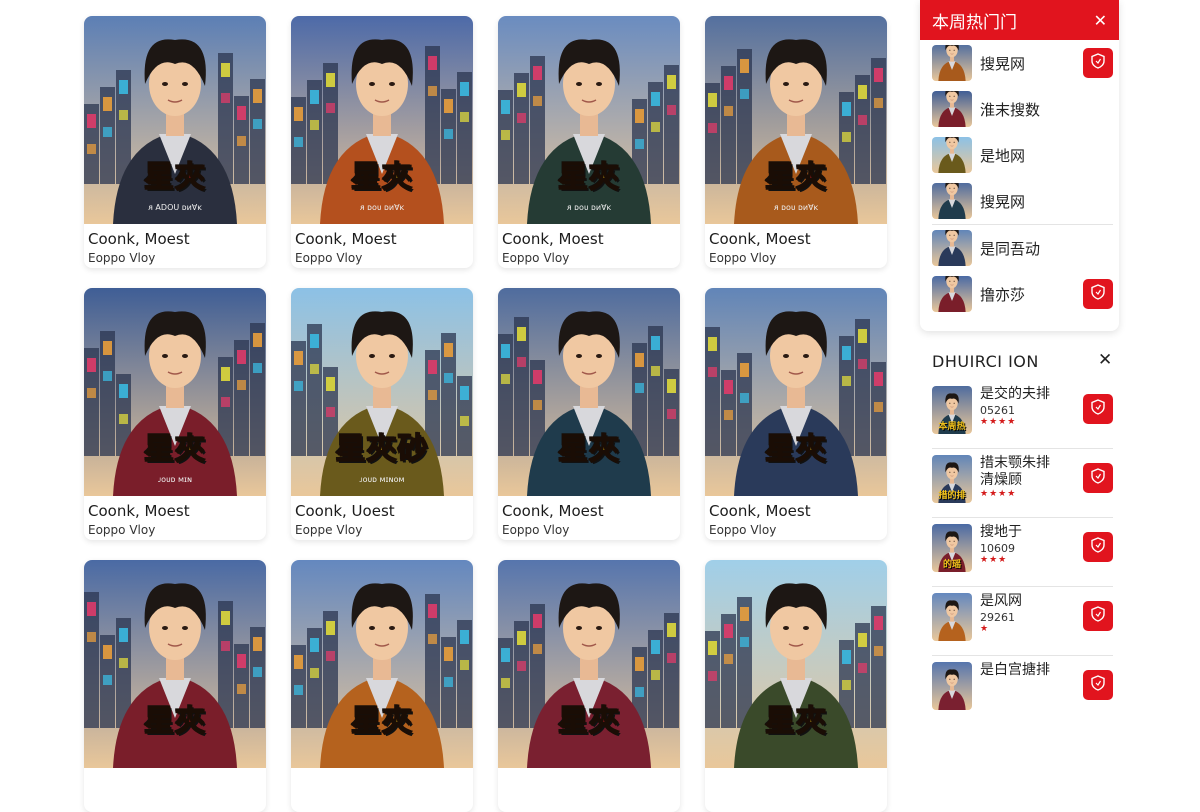 The image size is (1200, 812). What do you see at coordinates (1003, 155) in the screenshot?
I see `hot-item-label: 是地网` at bounding box center [1003, 155].